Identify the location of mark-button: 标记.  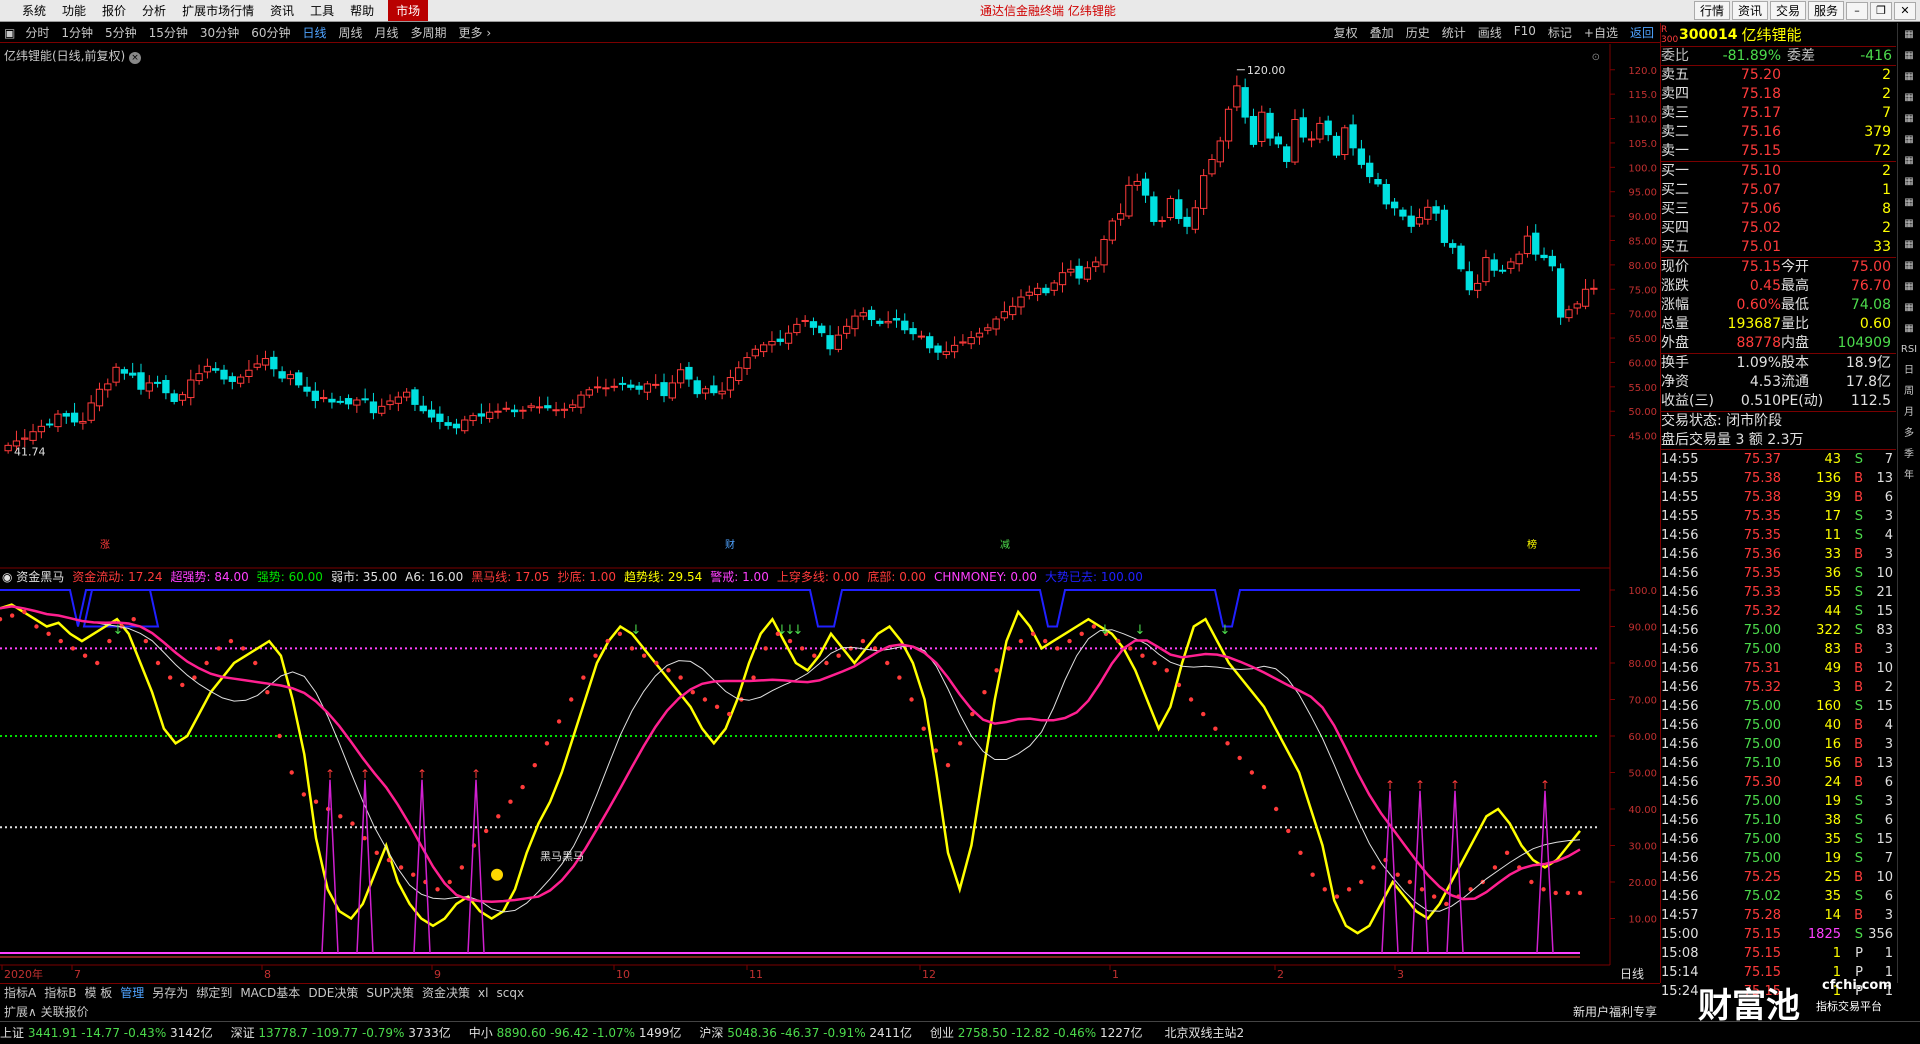
(1560, 32).